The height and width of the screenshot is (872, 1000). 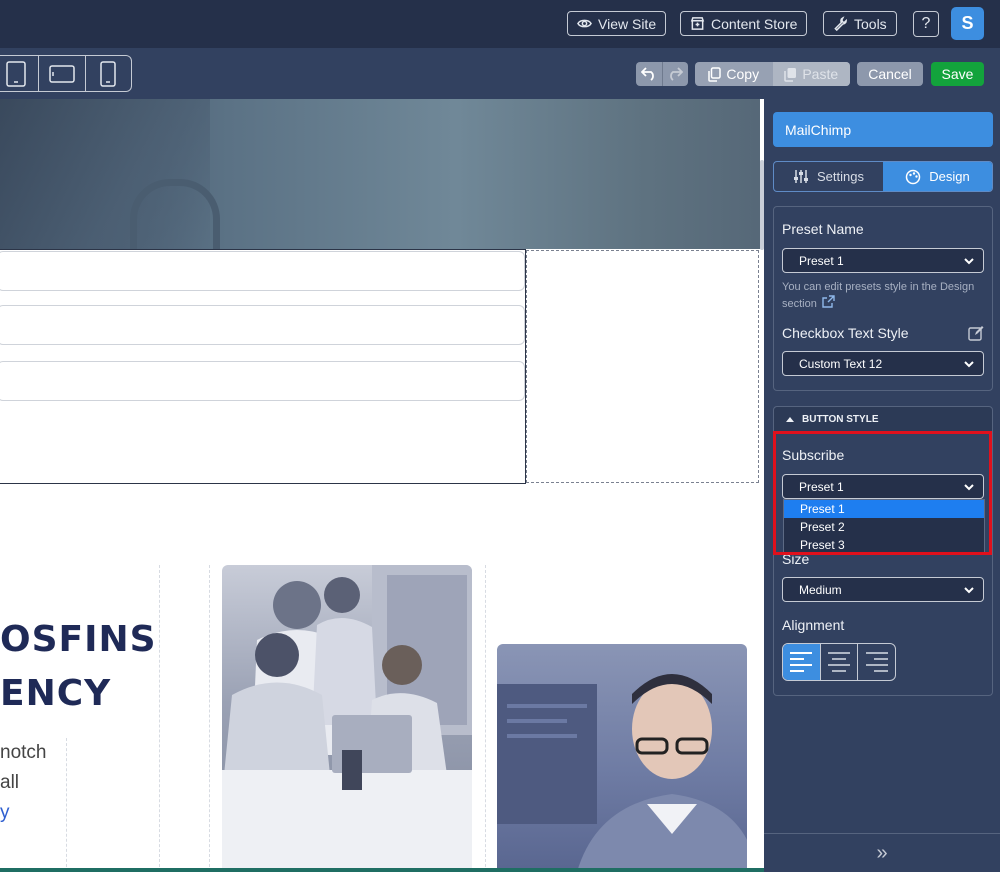 What do you see at coordinates (790, 74) in the screenshot?
I see `paste-icon` at bounding box center [790, 74].